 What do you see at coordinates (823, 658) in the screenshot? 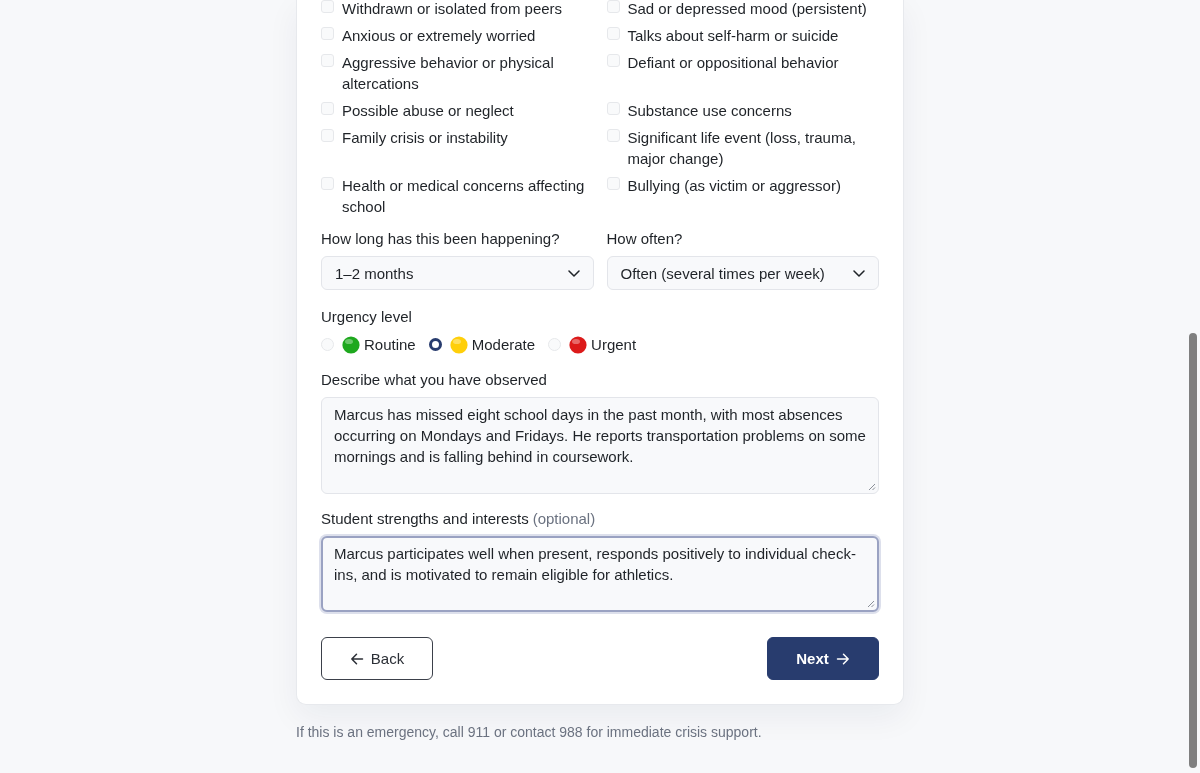
I see `next-button: Next` at bounding box center [823, 658].